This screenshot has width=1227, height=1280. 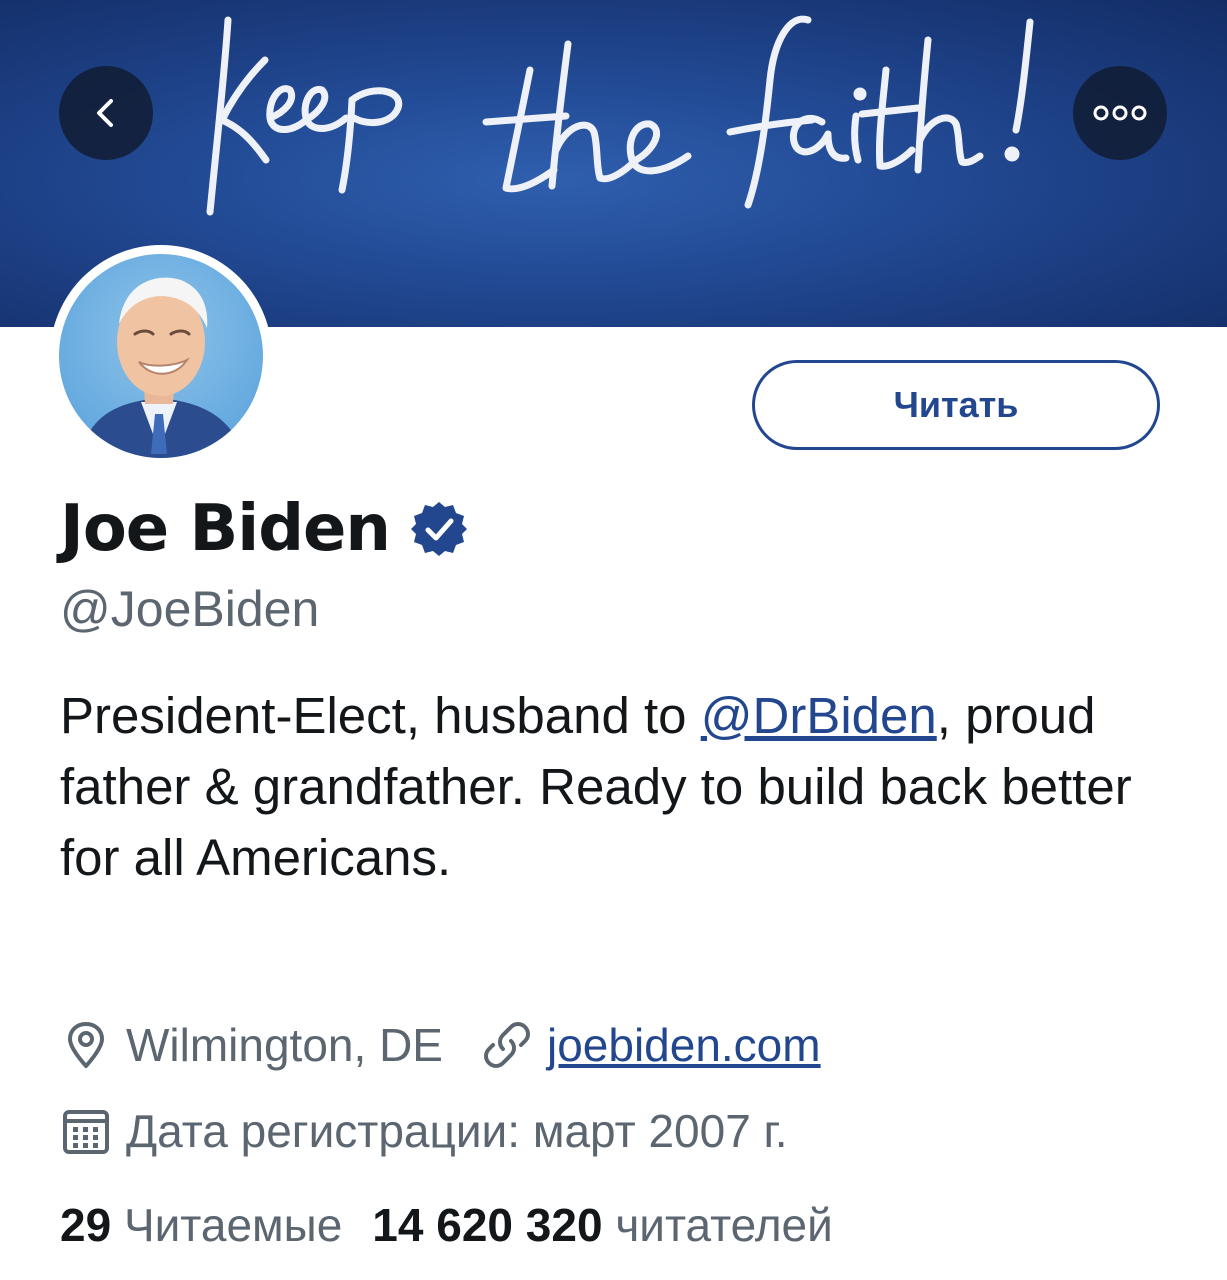 What do you see at coordinates (86, 1132) in the screenshot?
I see `calendar-icon` at bounding box center [86, 1132].